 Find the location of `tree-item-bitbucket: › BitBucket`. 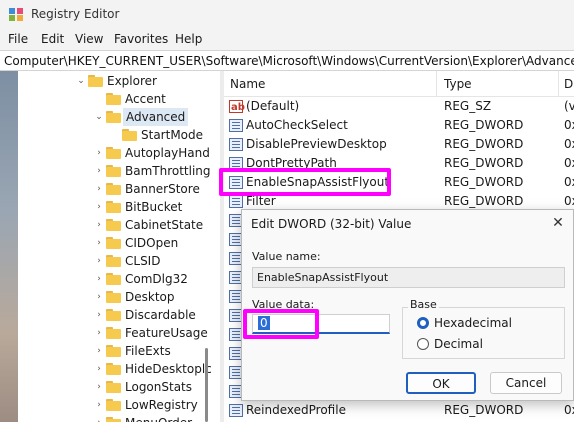

tree-item-bitbucket: › BitBucket is located at coordinates (154, 207).